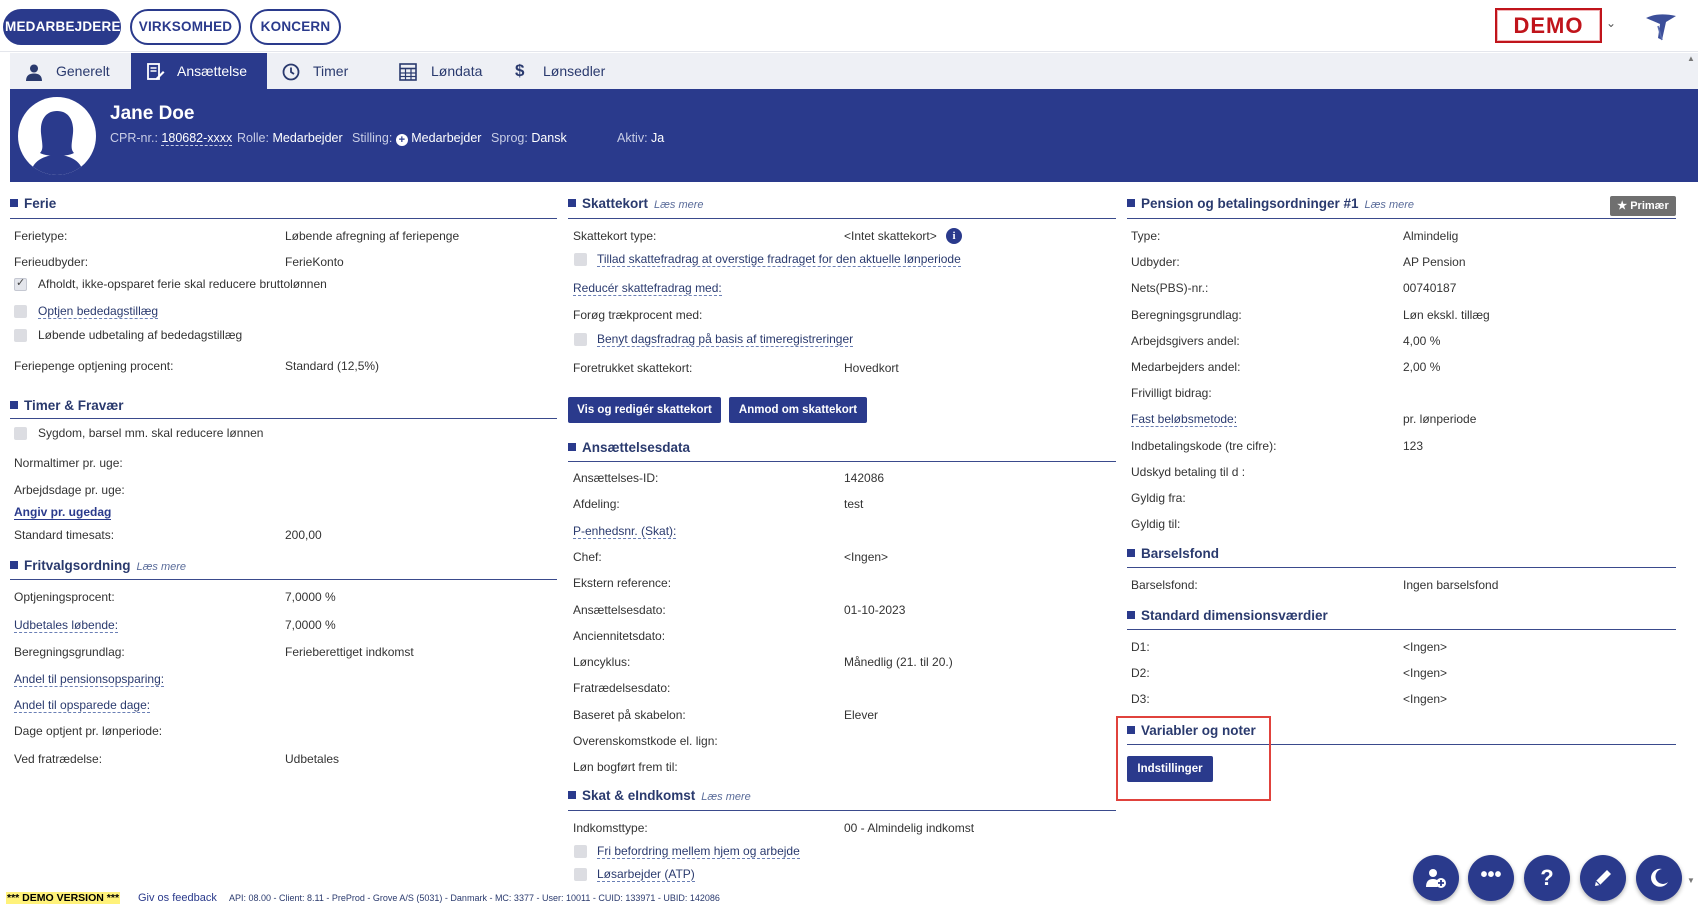  I want to click on row-value: Almindelig, so click(1431, 236).